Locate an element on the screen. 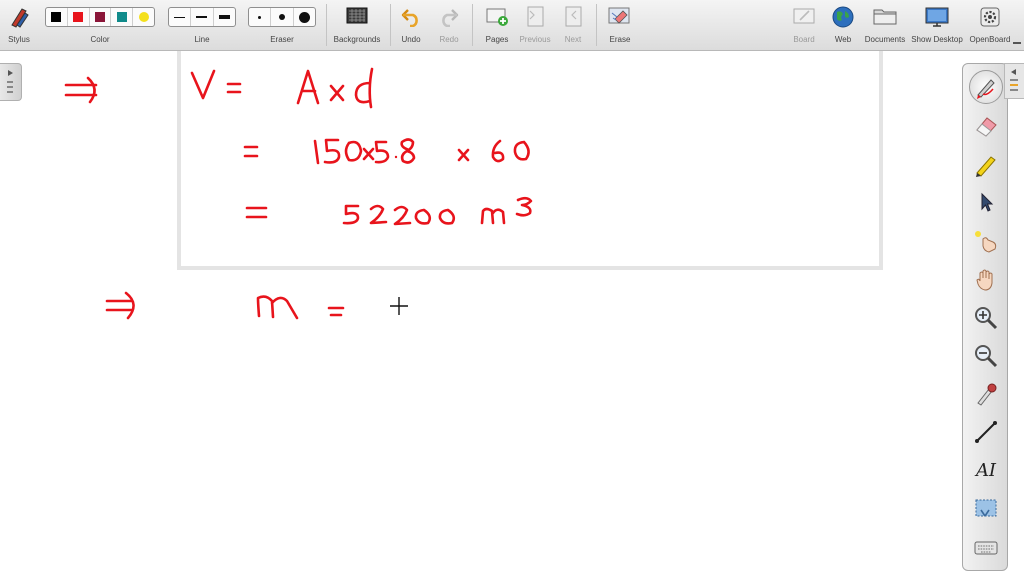 This screenshot has height=576, width=1024. board-button: Board is located at coordinates (804, 25).